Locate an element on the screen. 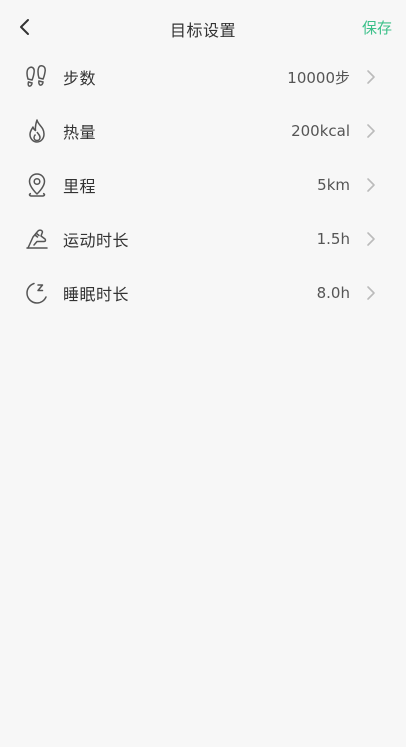 The width and height of the screenshot is (406, 747). page-title: 目标设置 is located at coordinates (202, 30).